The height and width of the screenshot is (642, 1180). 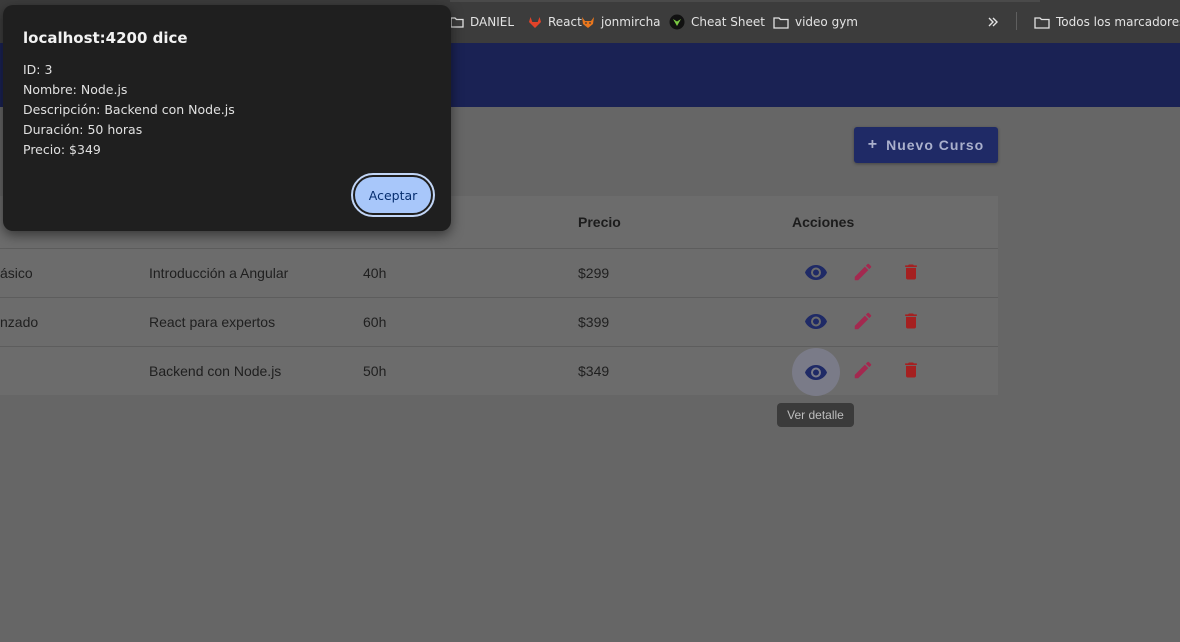 I want to click on dialog-line-duracion: Duración: 50 horas, so click(x=83, y=129).